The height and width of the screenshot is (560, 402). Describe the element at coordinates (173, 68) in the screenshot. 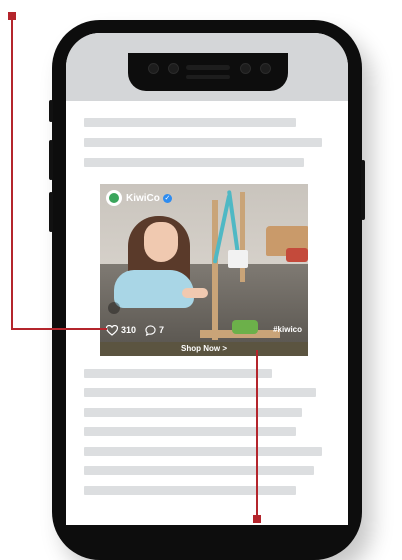

I see `proximity-sensor` at that location.